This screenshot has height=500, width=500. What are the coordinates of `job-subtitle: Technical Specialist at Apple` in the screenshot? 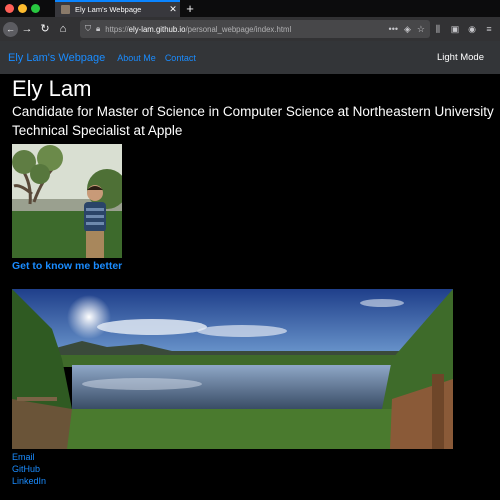 It's located at (97, 130).